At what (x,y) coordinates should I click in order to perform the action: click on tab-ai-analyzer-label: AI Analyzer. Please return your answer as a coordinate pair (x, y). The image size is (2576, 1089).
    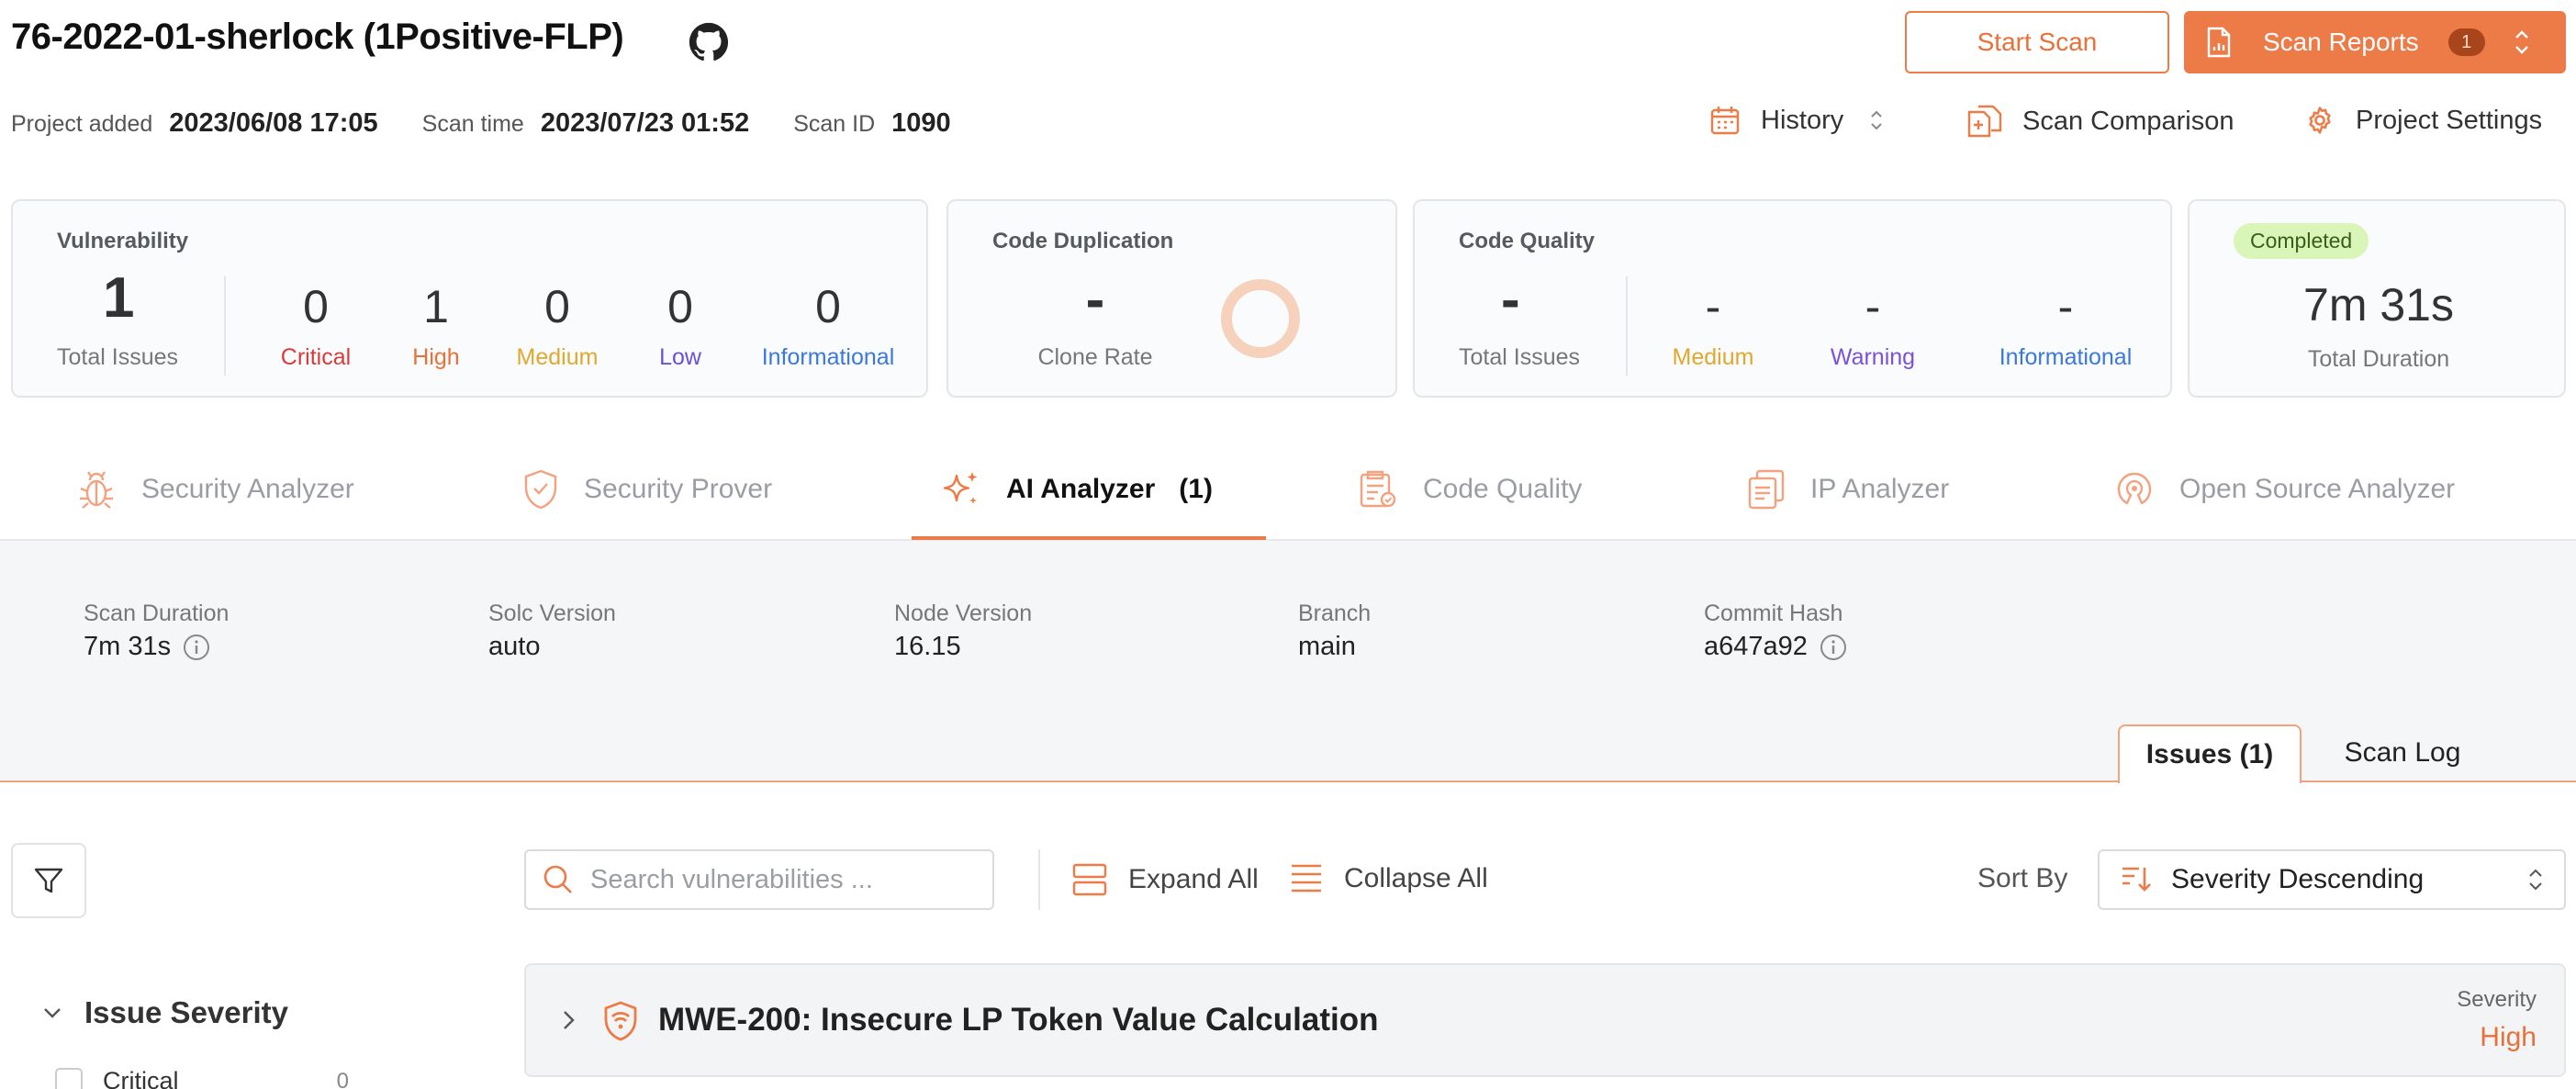
    Looking at the image, I should click on (1081, 489).